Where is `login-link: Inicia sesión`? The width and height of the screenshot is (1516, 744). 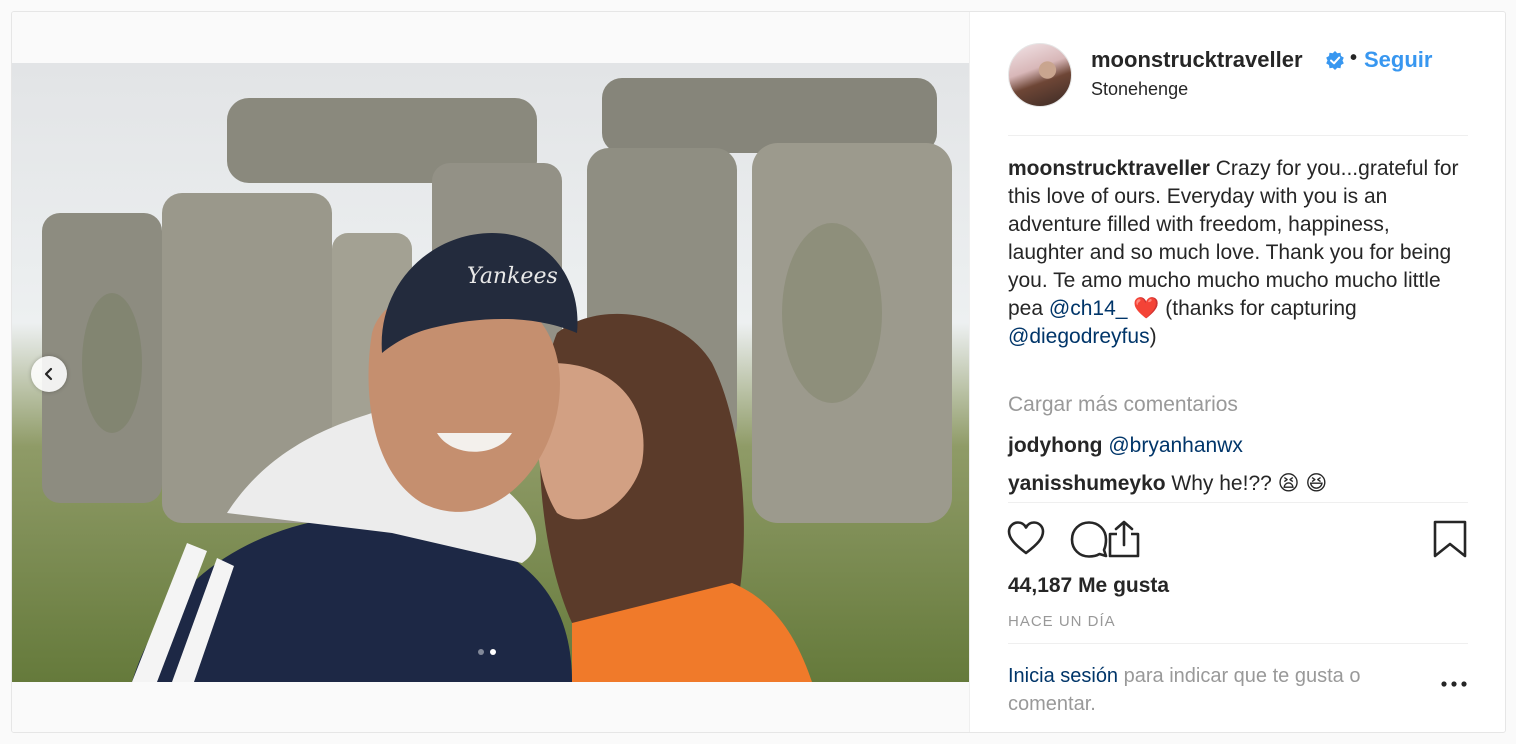
login-link: Inicia sesión is located at coordinates (1063, 676).